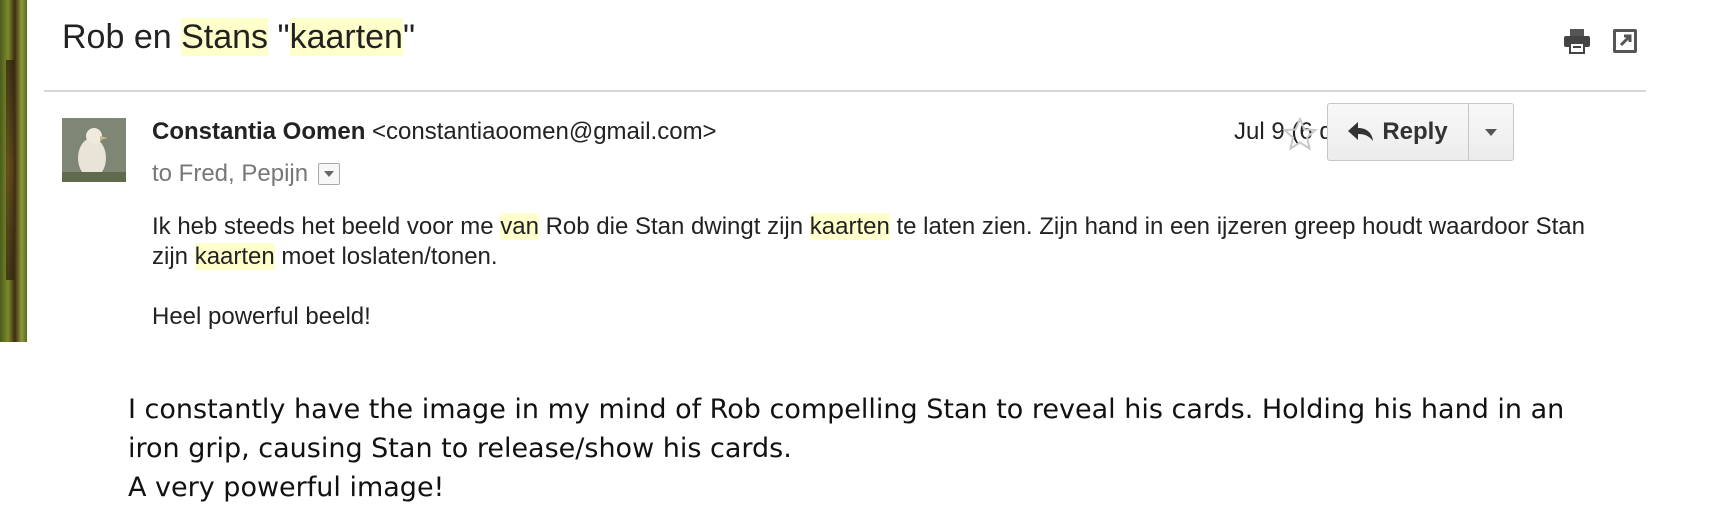 This screenshot has width=1722, height=528. I want to click on reply-button-group: Reply, so click(1420, 132).